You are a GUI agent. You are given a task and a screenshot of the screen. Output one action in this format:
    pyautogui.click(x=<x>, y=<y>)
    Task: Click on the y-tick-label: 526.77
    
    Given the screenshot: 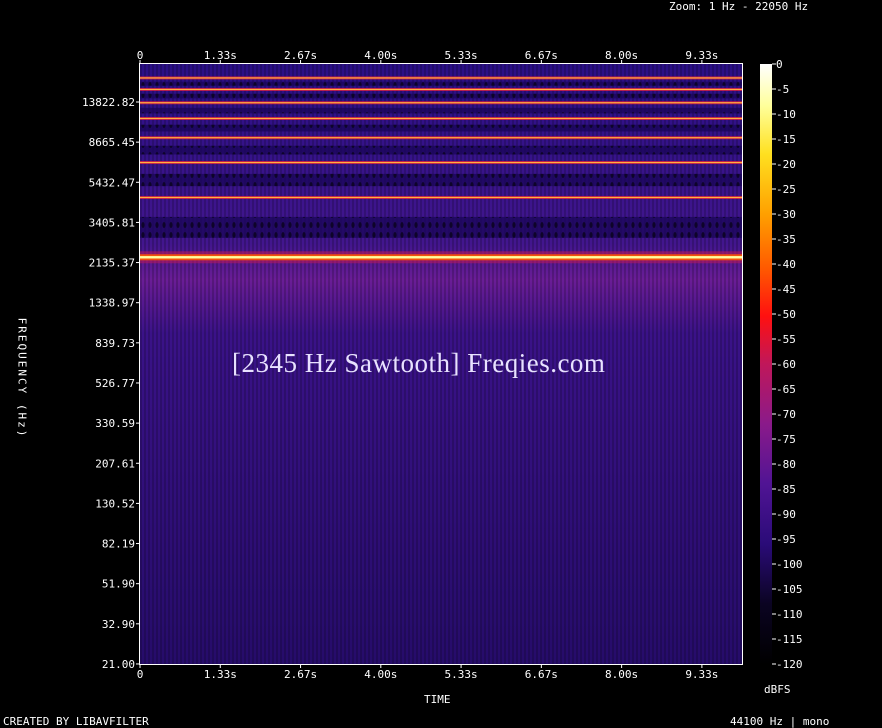 What is the action you would take?
    pyautogui.click(x=115, y=383)
    